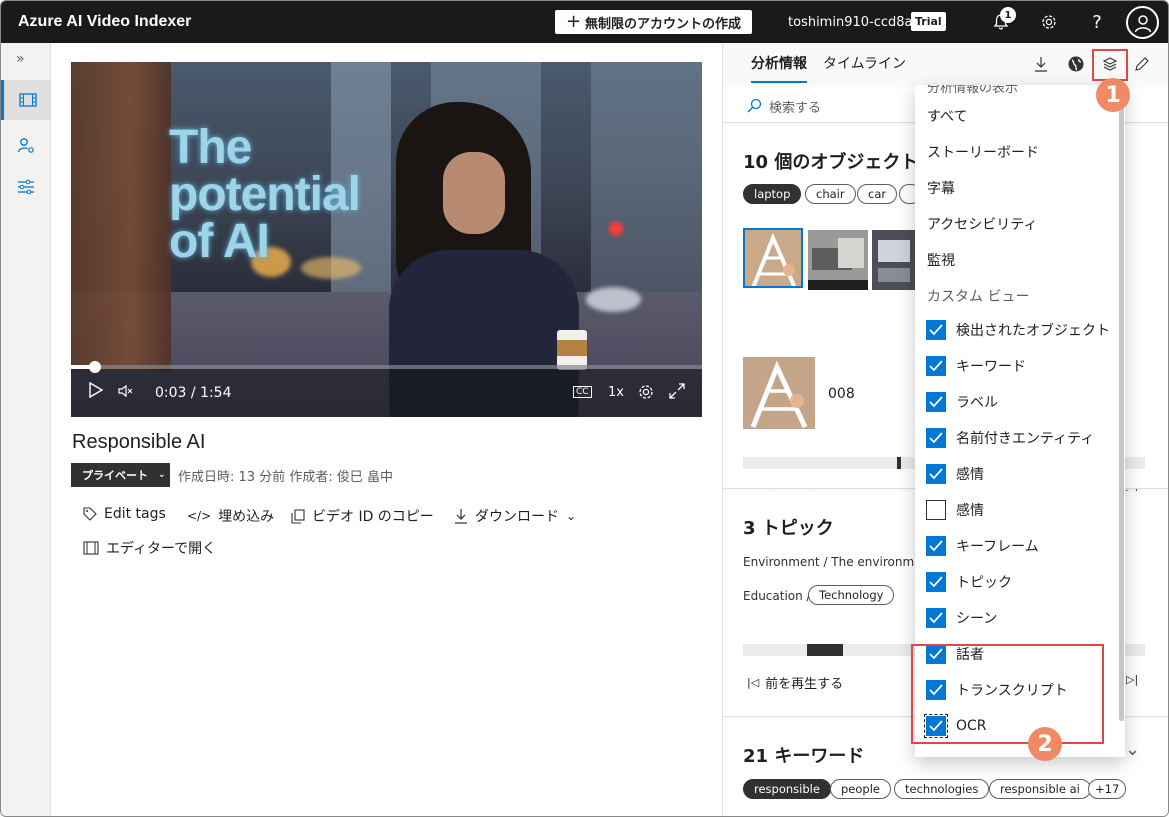 The height and width of the screenshot is (817, 1169). I want to click on expand-nav-icon: », so click(20, 59).